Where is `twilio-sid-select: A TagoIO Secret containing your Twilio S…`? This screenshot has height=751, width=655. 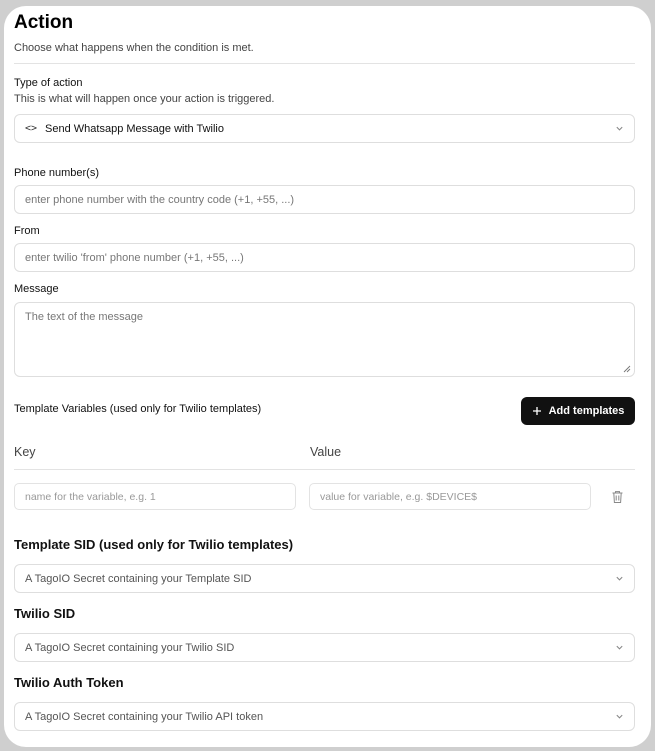
twilio-sid-select: A TagoIO Secret containing your Twilio S… is located at coordinates (324, 647).